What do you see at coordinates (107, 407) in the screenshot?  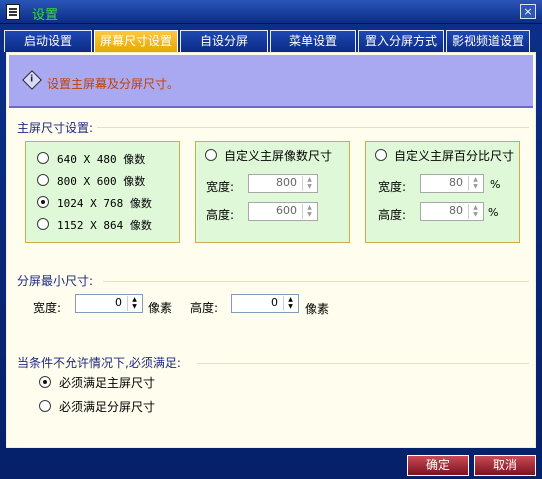 I see `must-split-label: 必须满足分屏尺寸` at bounding box center [107, 407].